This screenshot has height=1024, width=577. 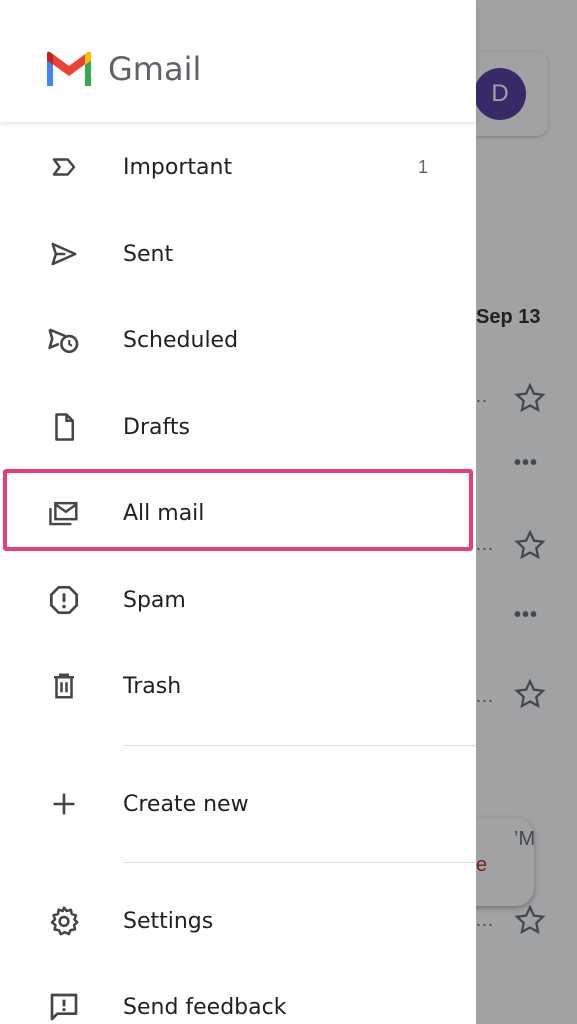 What do you see at coordinates (64, 921) in the screenshot?
I see `gear-icon` at bounding box center [64, 921].